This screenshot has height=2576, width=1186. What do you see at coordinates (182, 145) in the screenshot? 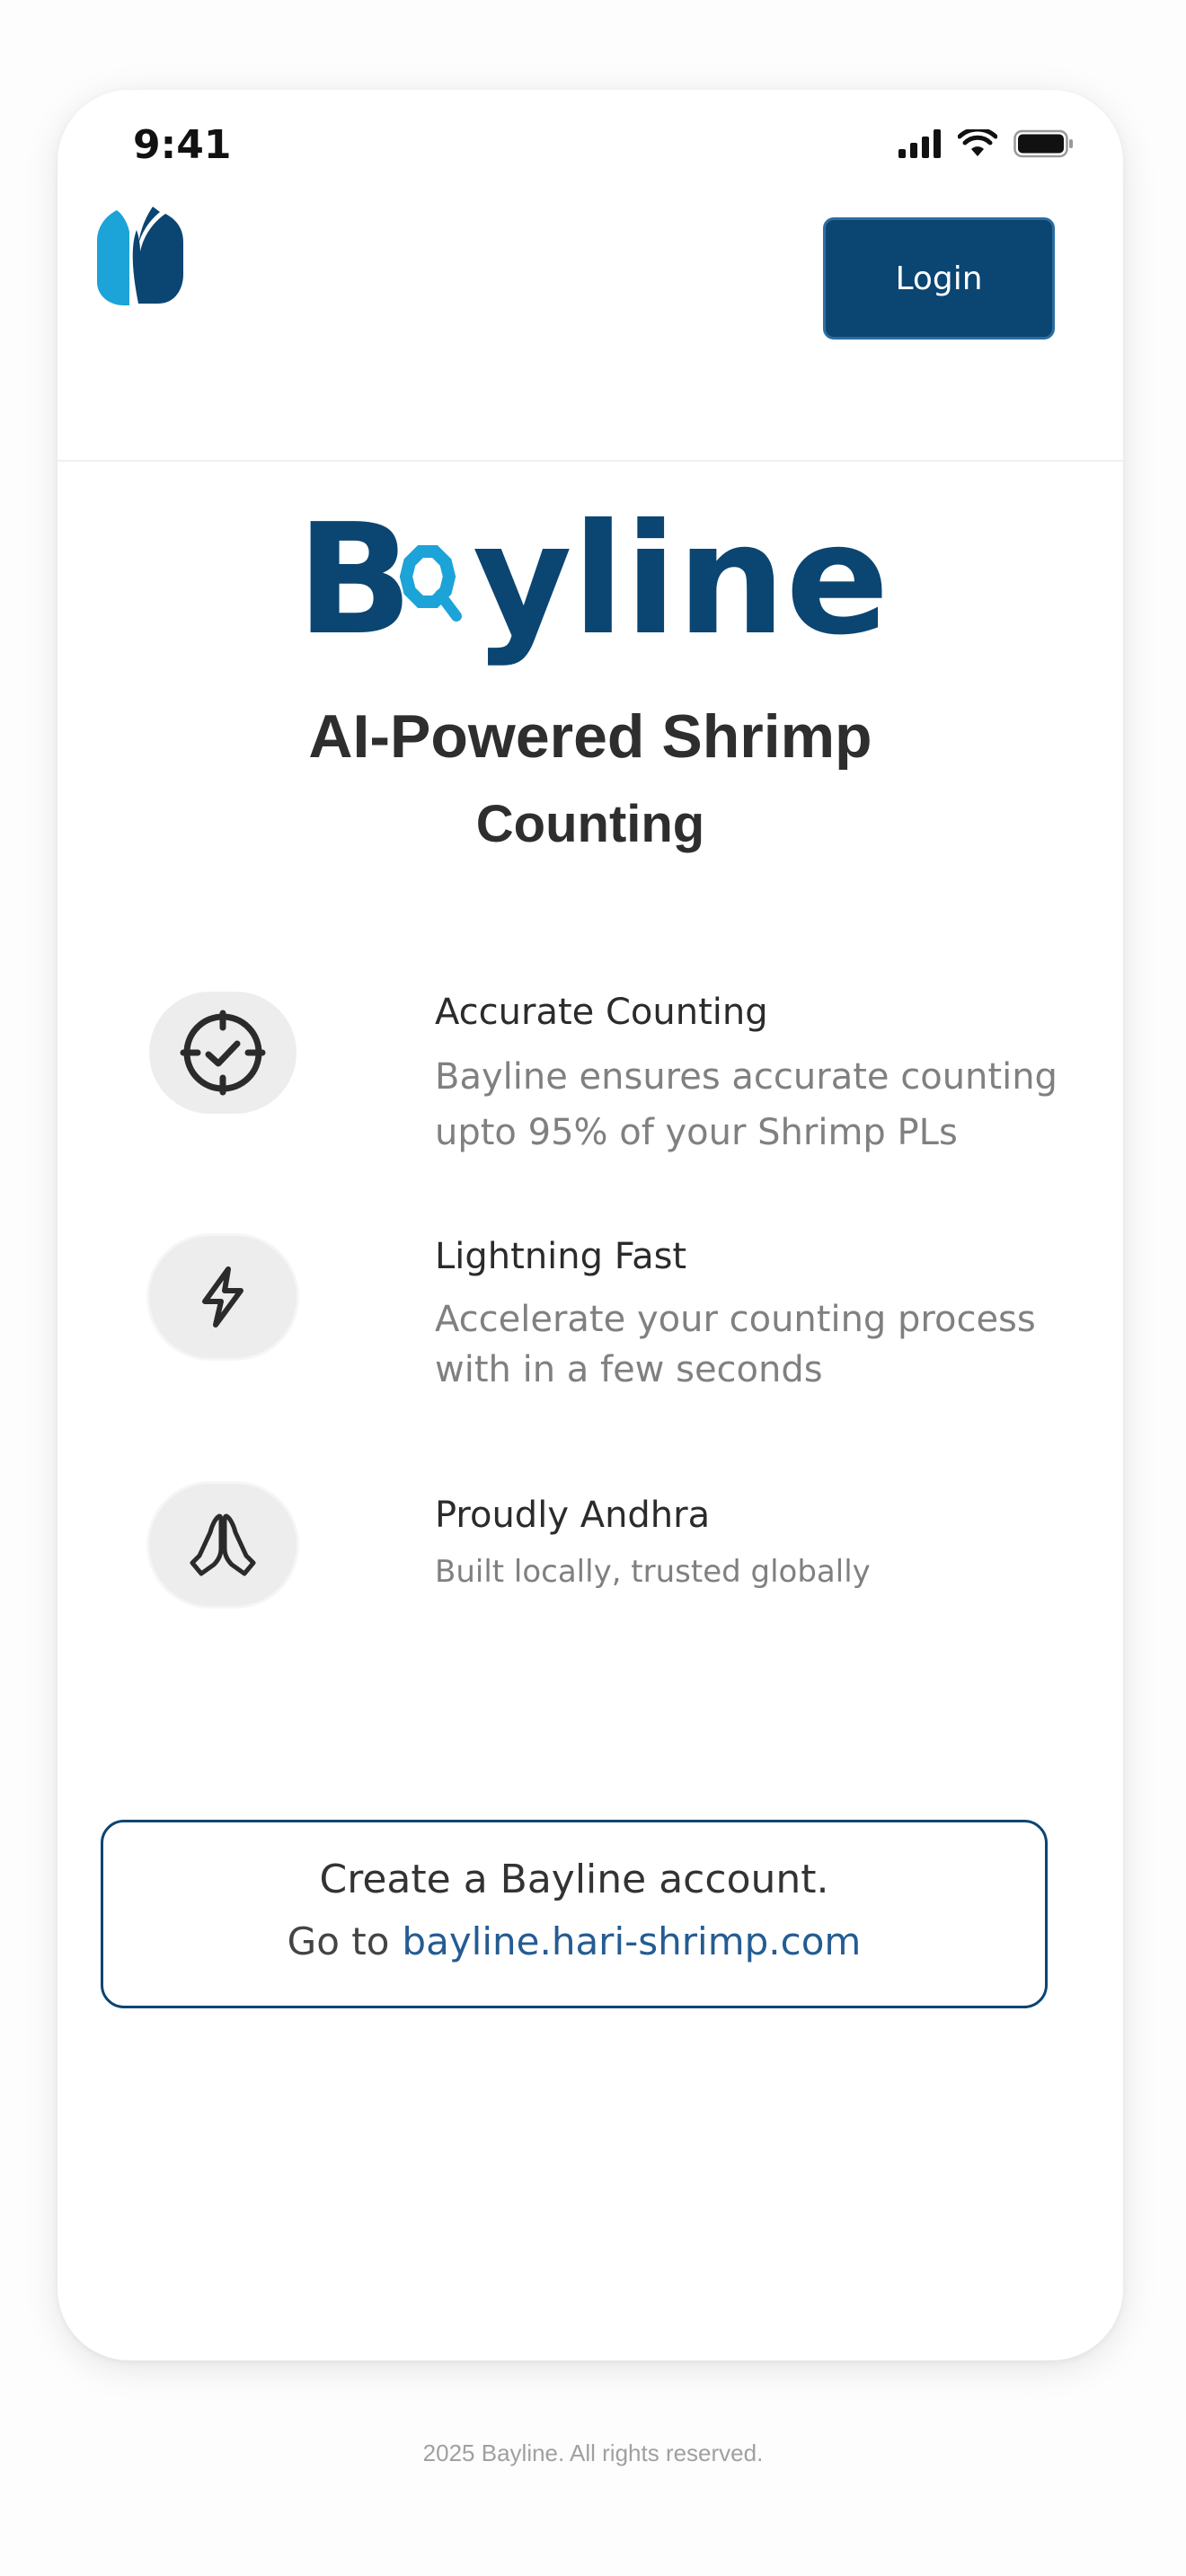
I see `status-time: 9:41` at bounding box center [182, 145].